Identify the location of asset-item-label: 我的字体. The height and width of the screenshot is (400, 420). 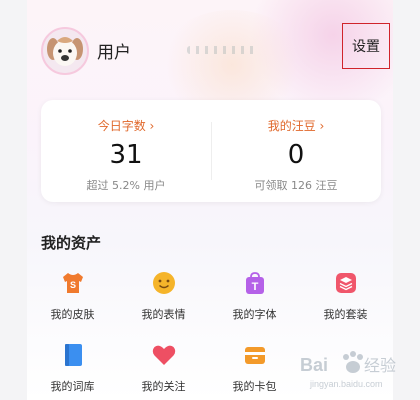
(254, 314).